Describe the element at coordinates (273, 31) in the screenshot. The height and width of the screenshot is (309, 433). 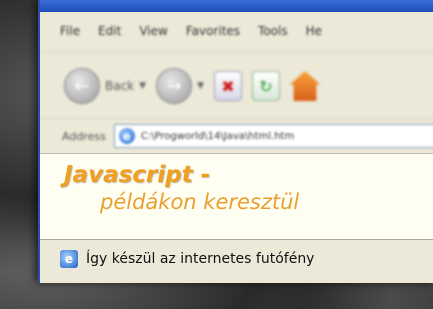
I see `menu-tools: Tools` at that location.